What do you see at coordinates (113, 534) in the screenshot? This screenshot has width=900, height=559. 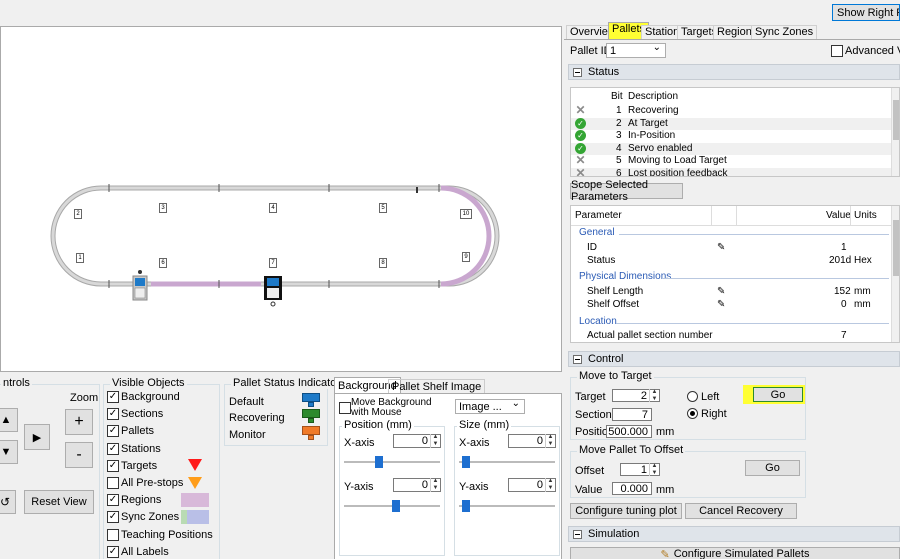 I see `visible-object-checkbox-teaching-positions` at bounding box center [113, 534].